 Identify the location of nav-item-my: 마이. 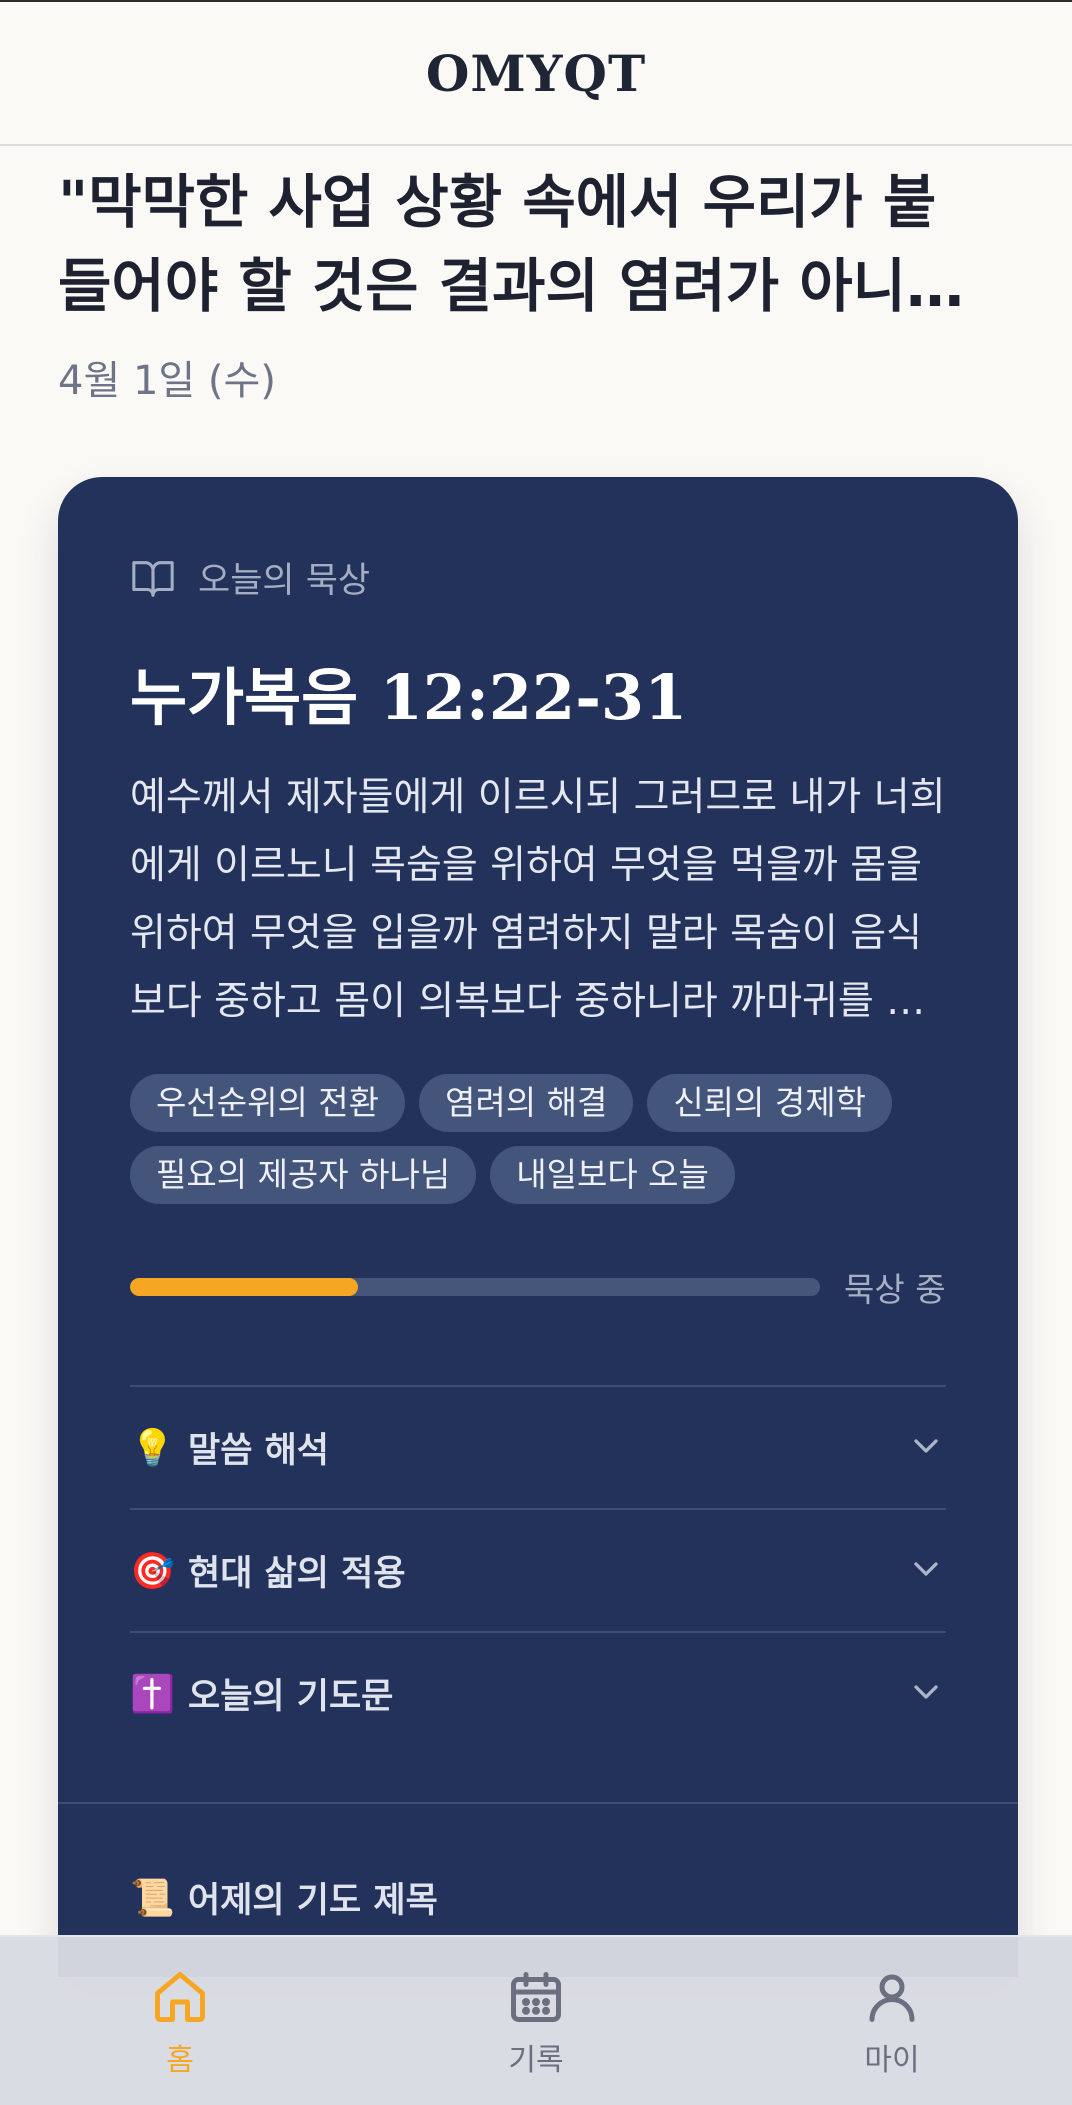
(892, 2021).